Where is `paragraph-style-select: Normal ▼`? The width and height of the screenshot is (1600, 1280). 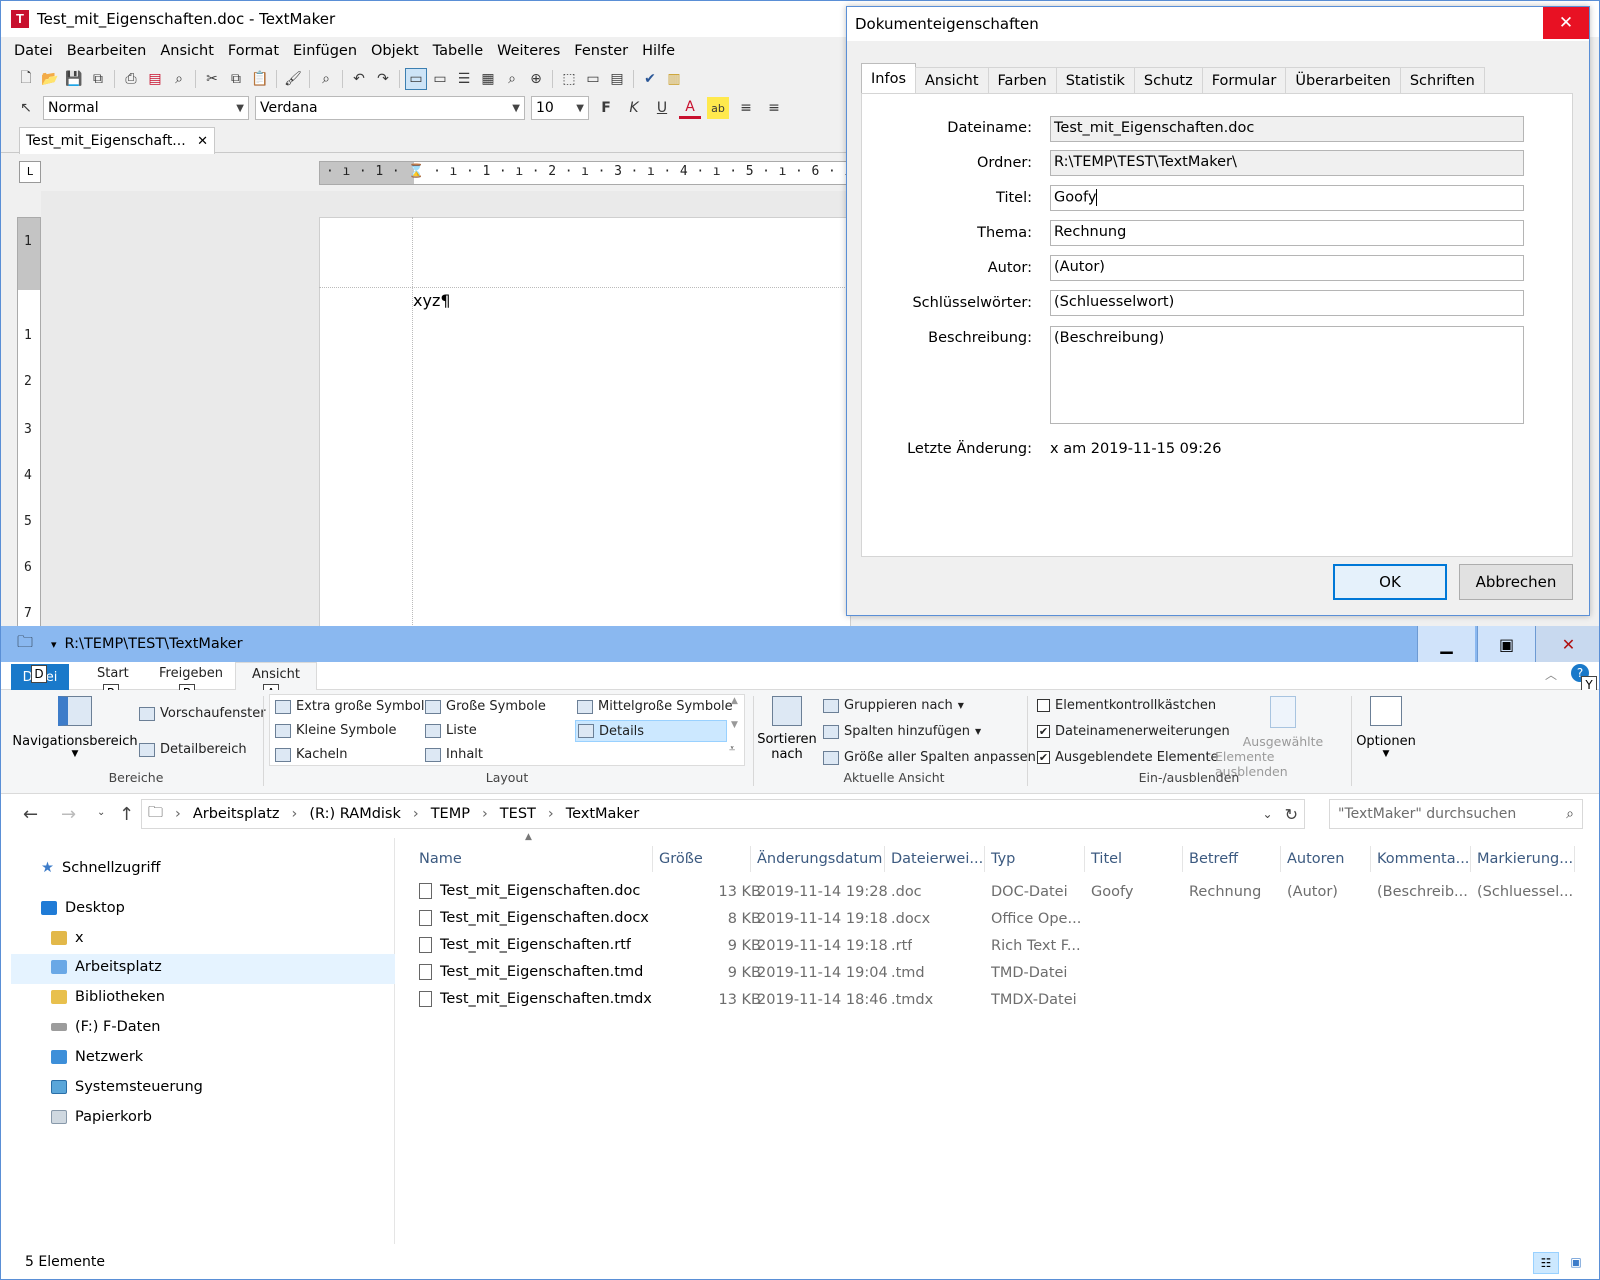 paragraph-style-select: Normal ▼ is located at coordinates (146, 108).